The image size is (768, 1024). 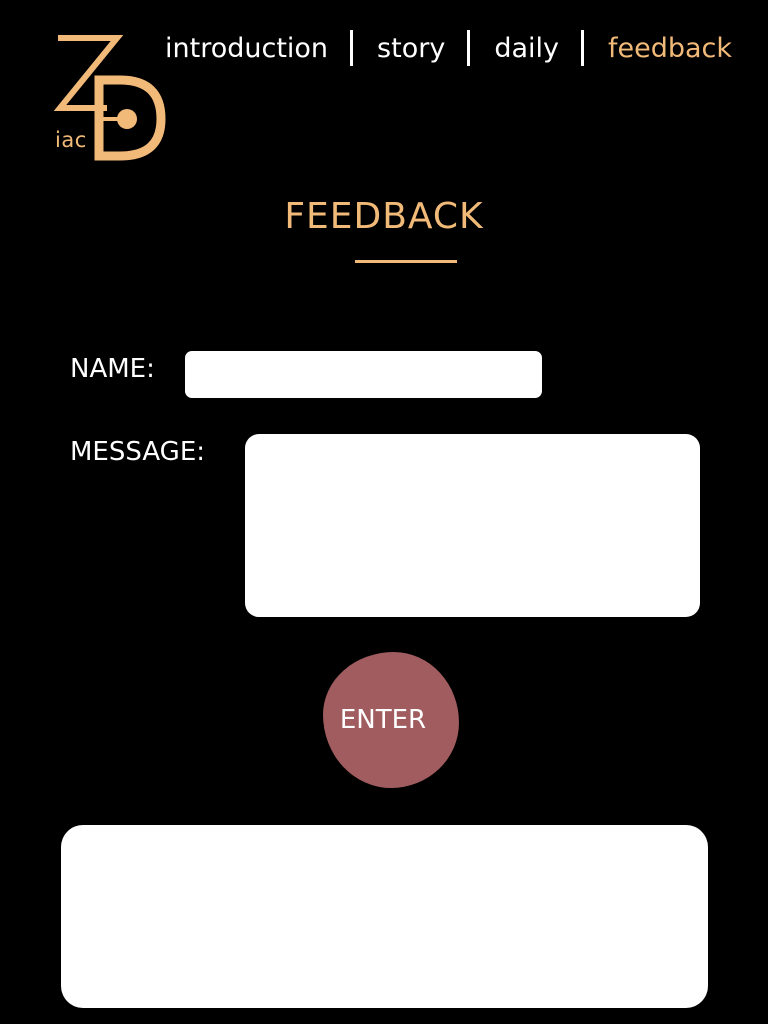 I want to click on logo-subtext: iac, so click(x=71, y=140).